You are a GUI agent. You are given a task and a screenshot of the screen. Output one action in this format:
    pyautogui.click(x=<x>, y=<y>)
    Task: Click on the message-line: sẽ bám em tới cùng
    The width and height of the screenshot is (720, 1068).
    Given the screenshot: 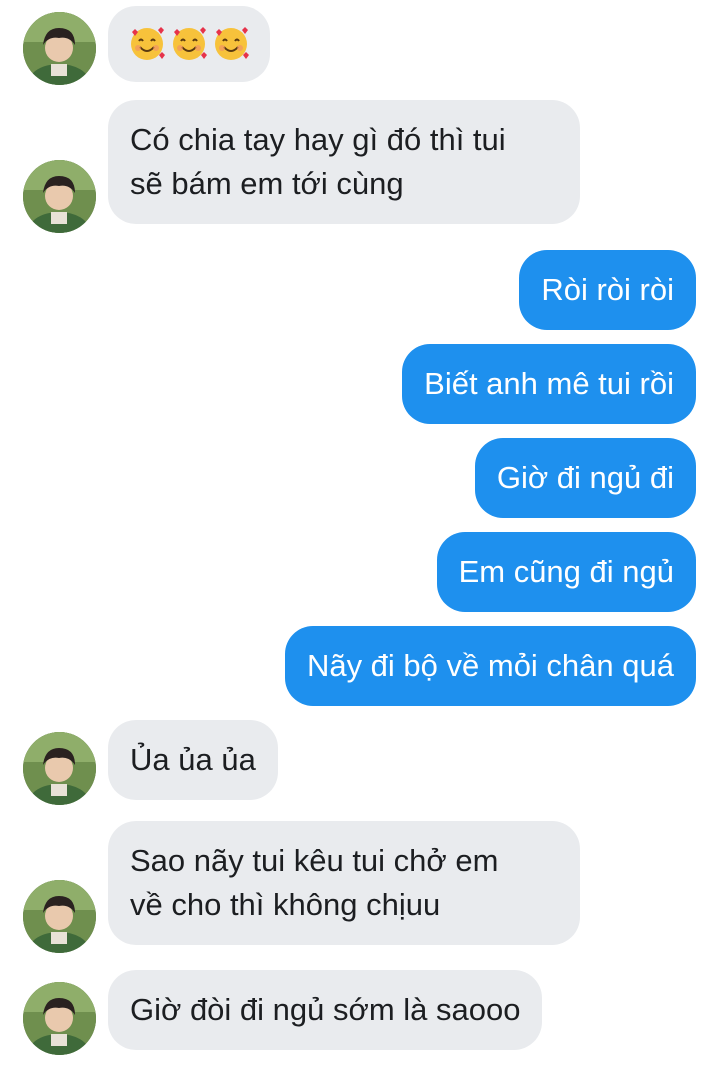 What is the action you would take?
    pyautogui.click(x=267, y=183)
    